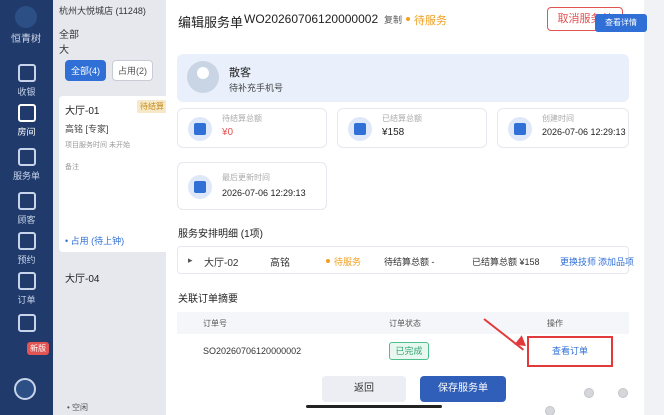  I want to click on customer-phone: 待补充手机号, so click(256, 88).